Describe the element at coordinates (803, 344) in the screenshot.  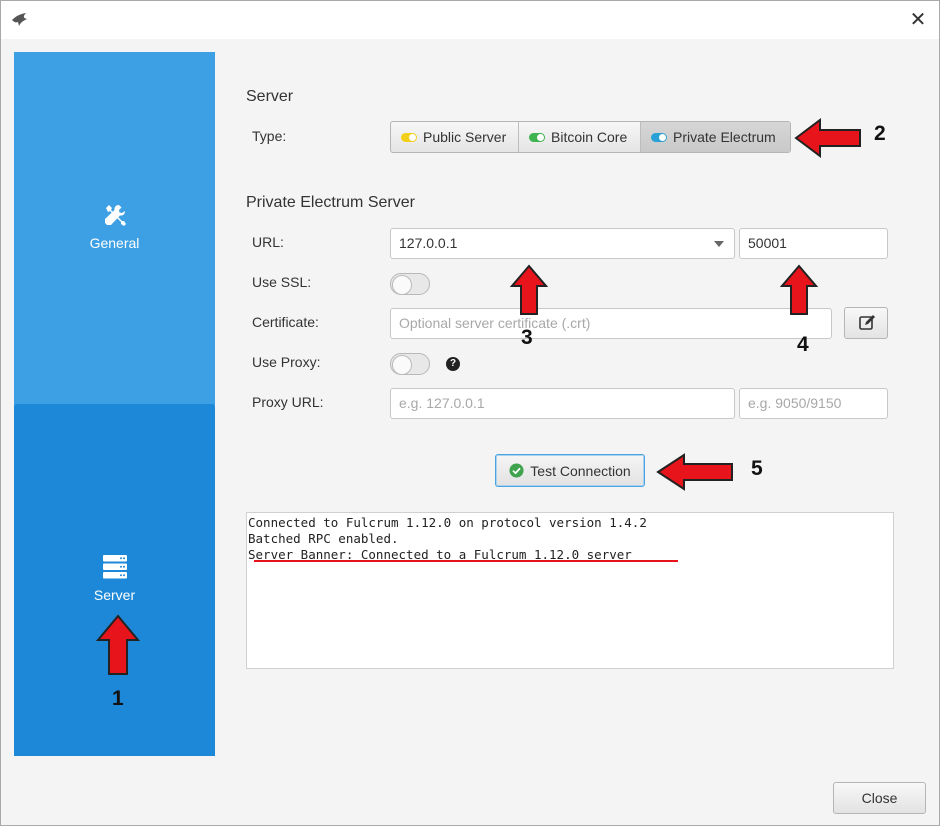
I see `annotation-number: 4` at that location.